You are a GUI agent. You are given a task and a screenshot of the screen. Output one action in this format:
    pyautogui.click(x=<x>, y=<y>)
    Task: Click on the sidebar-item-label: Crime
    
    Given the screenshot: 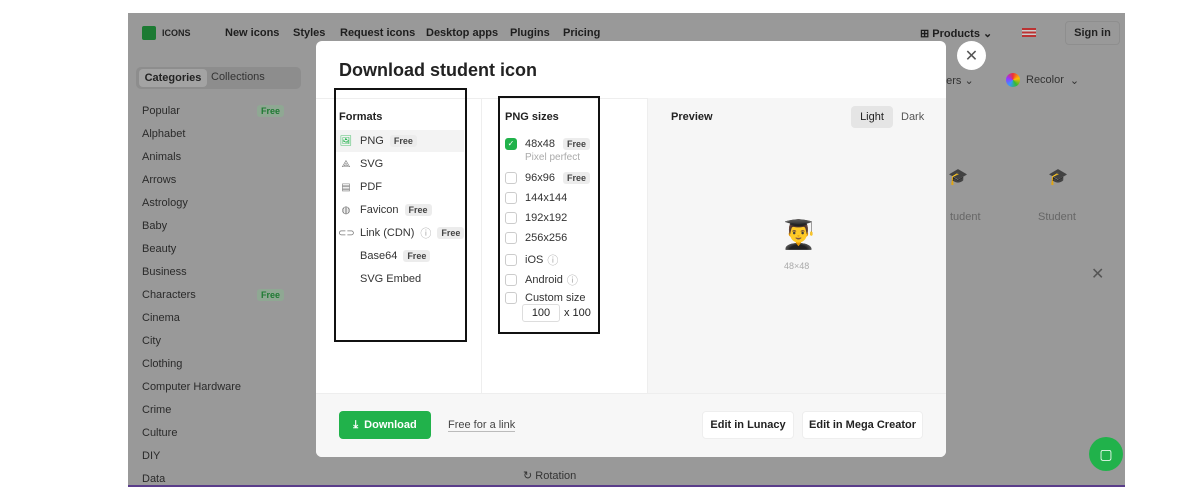 What is the action you would take?
    pyautogui.click(x=157, y=410)
    